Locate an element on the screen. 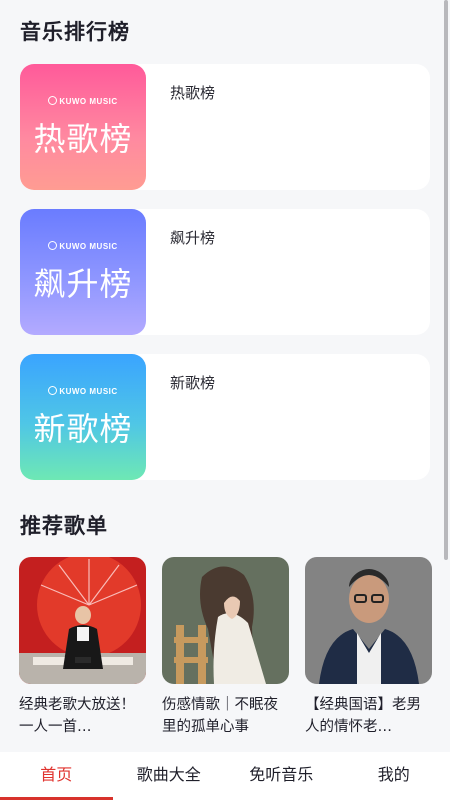 Image resolution: width=450 pixels, height=800 pixels. tab-free-music-label: 免听音乐 is located at coordinates (281, 774).